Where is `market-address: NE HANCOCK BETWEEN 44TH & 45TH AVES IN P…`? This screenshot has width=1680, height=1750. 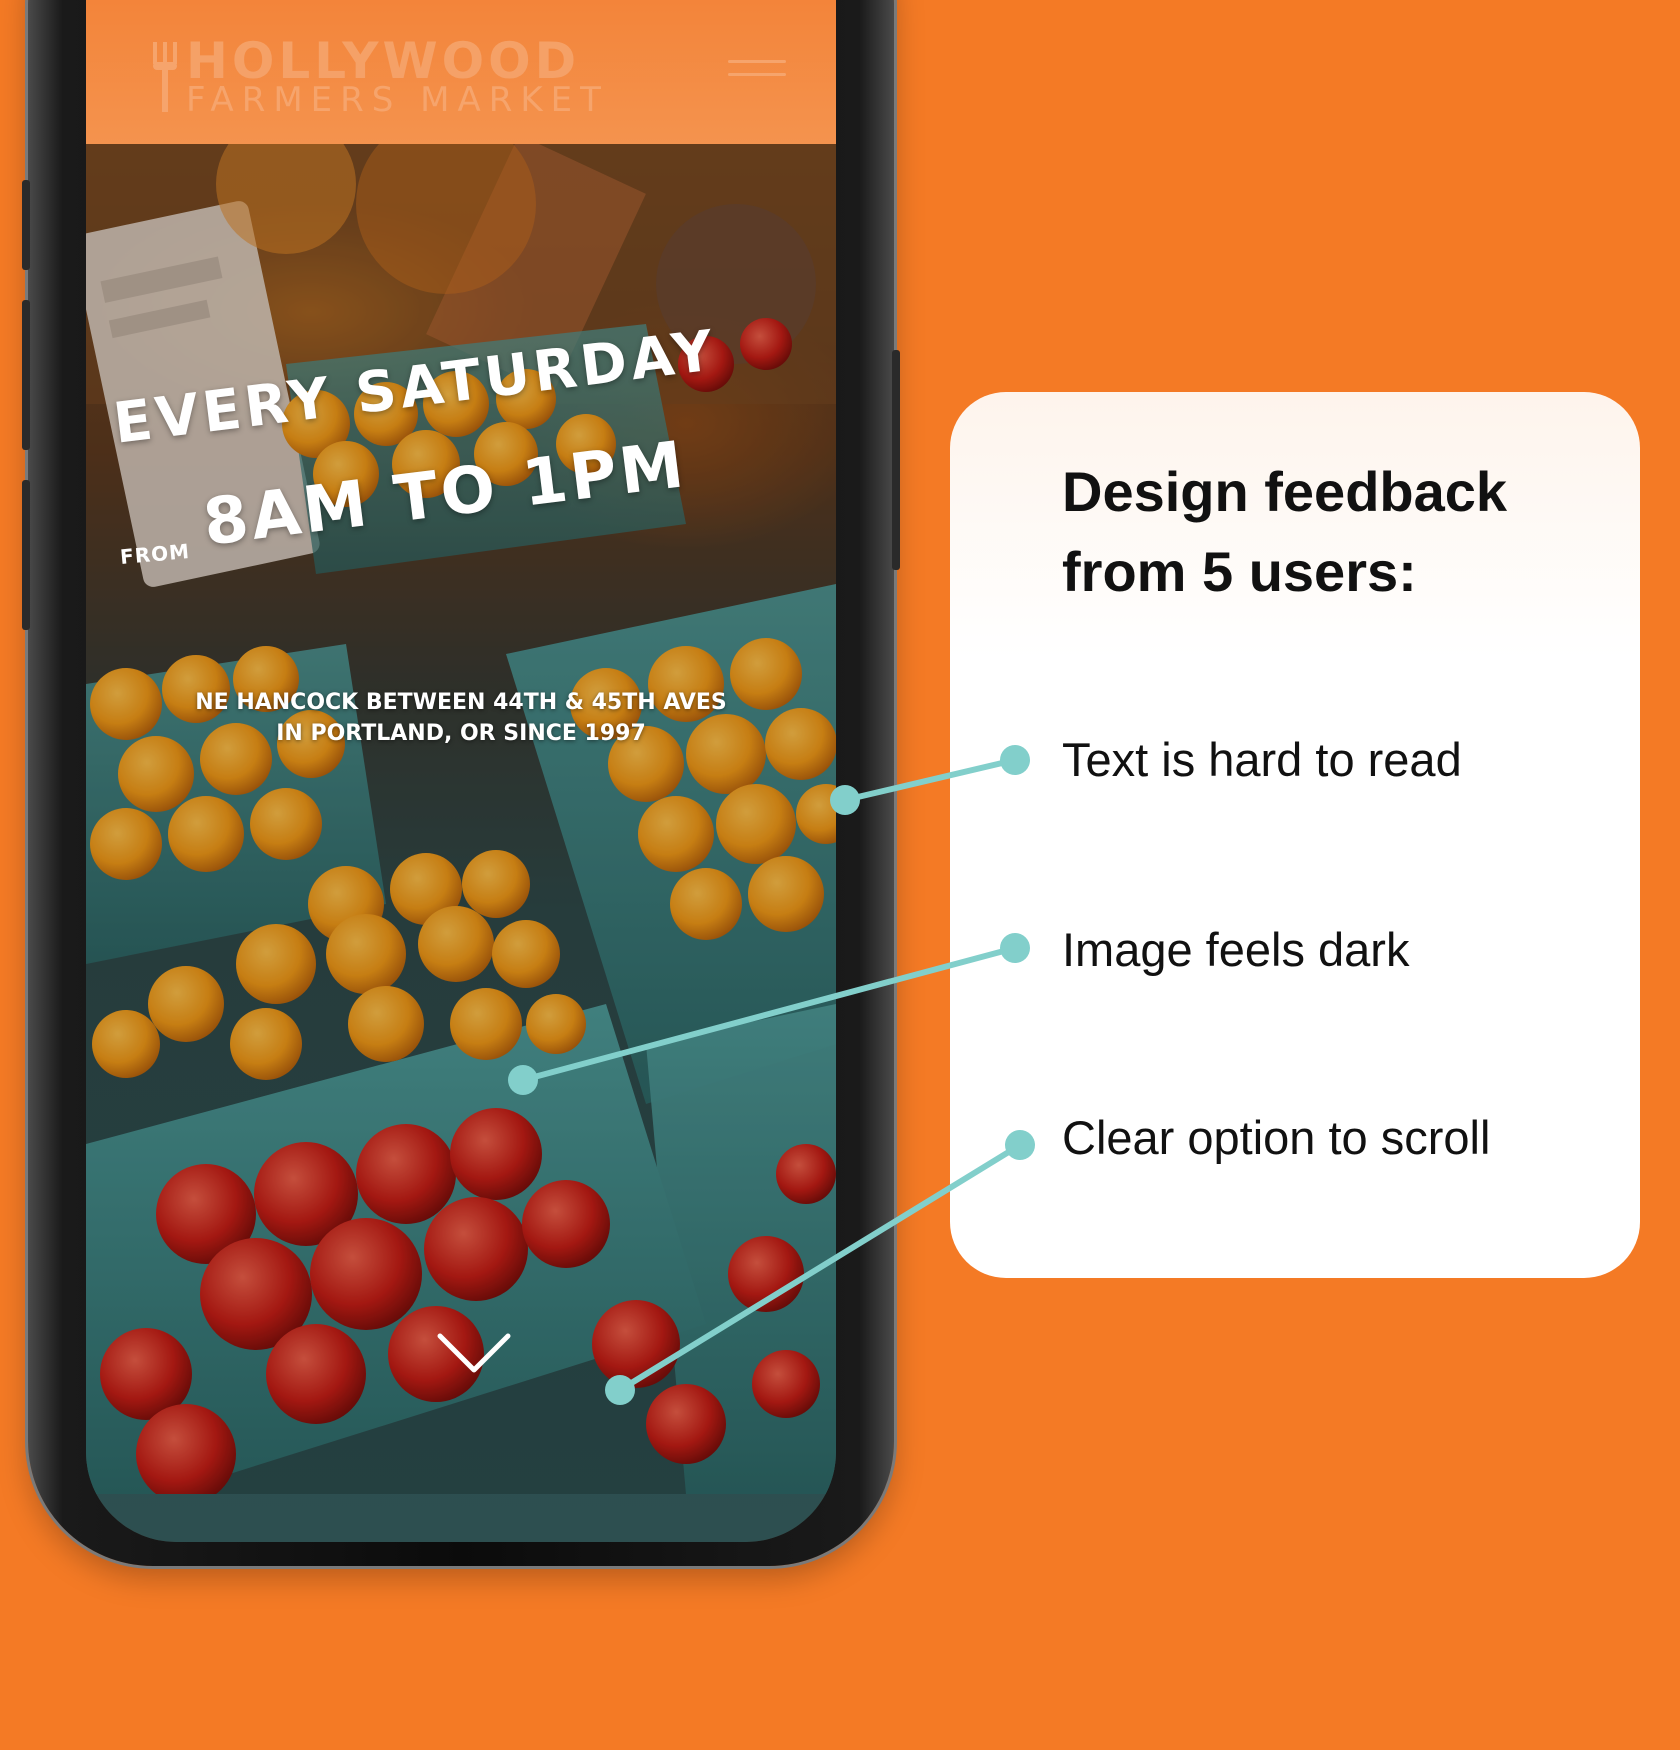 market-address: NE HANCOCK BETWEEN 44TH & 45TH AVES IN P… is located at coordinates (461, 718).